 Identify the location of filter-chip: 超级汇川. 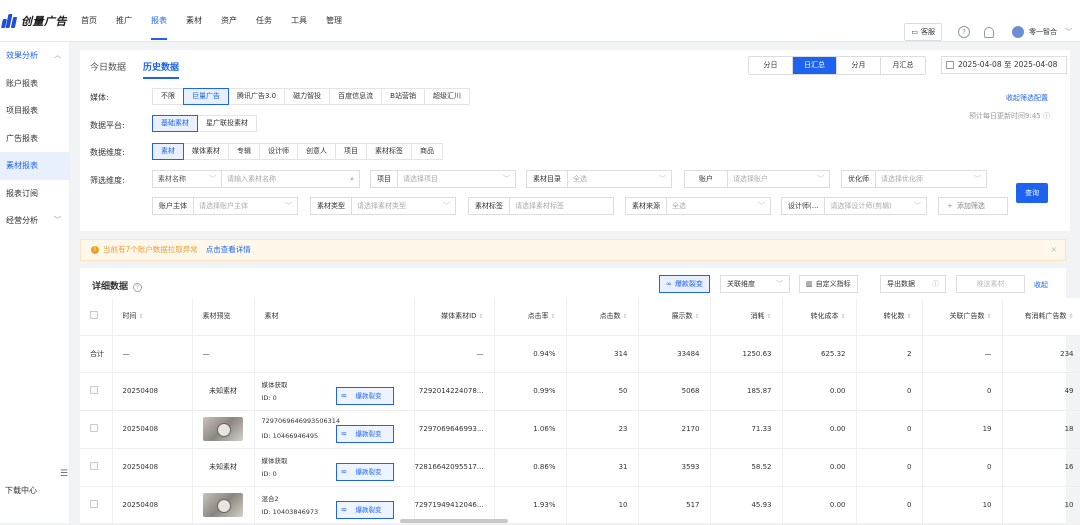
(446, 96).